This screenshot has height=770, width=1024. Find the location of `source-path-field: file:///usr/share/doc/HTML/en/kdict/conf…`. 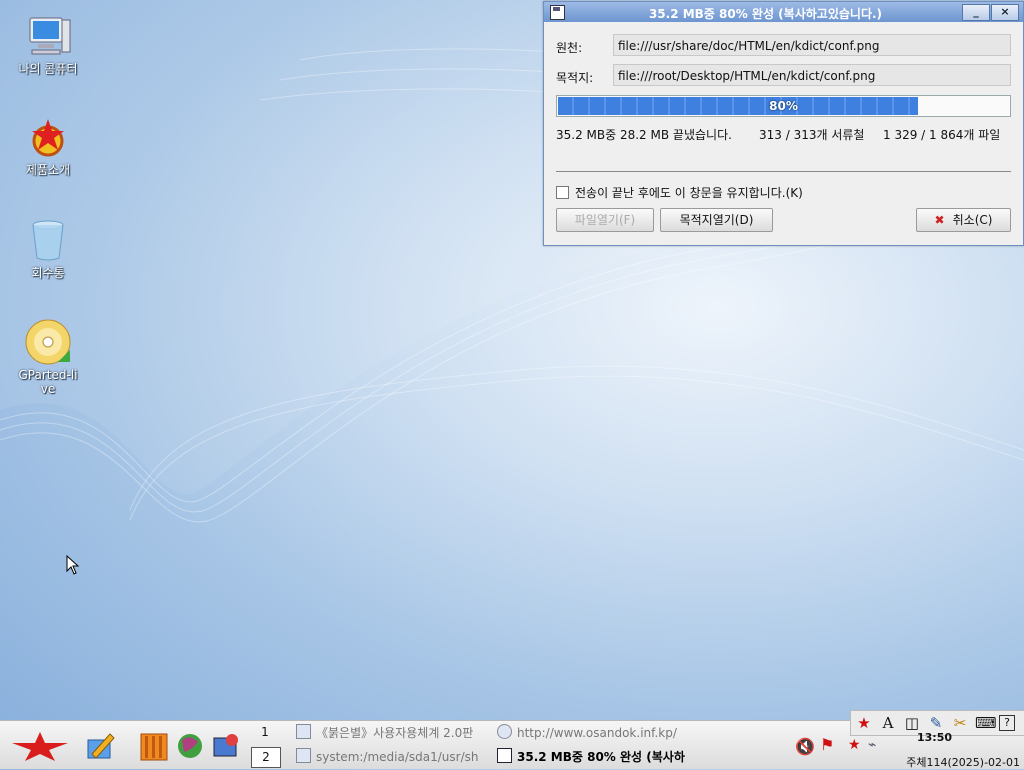

source-path-field: file:///usr/share/doc/HTML/en/kdict/conf… is located at coordinates (812, 45).